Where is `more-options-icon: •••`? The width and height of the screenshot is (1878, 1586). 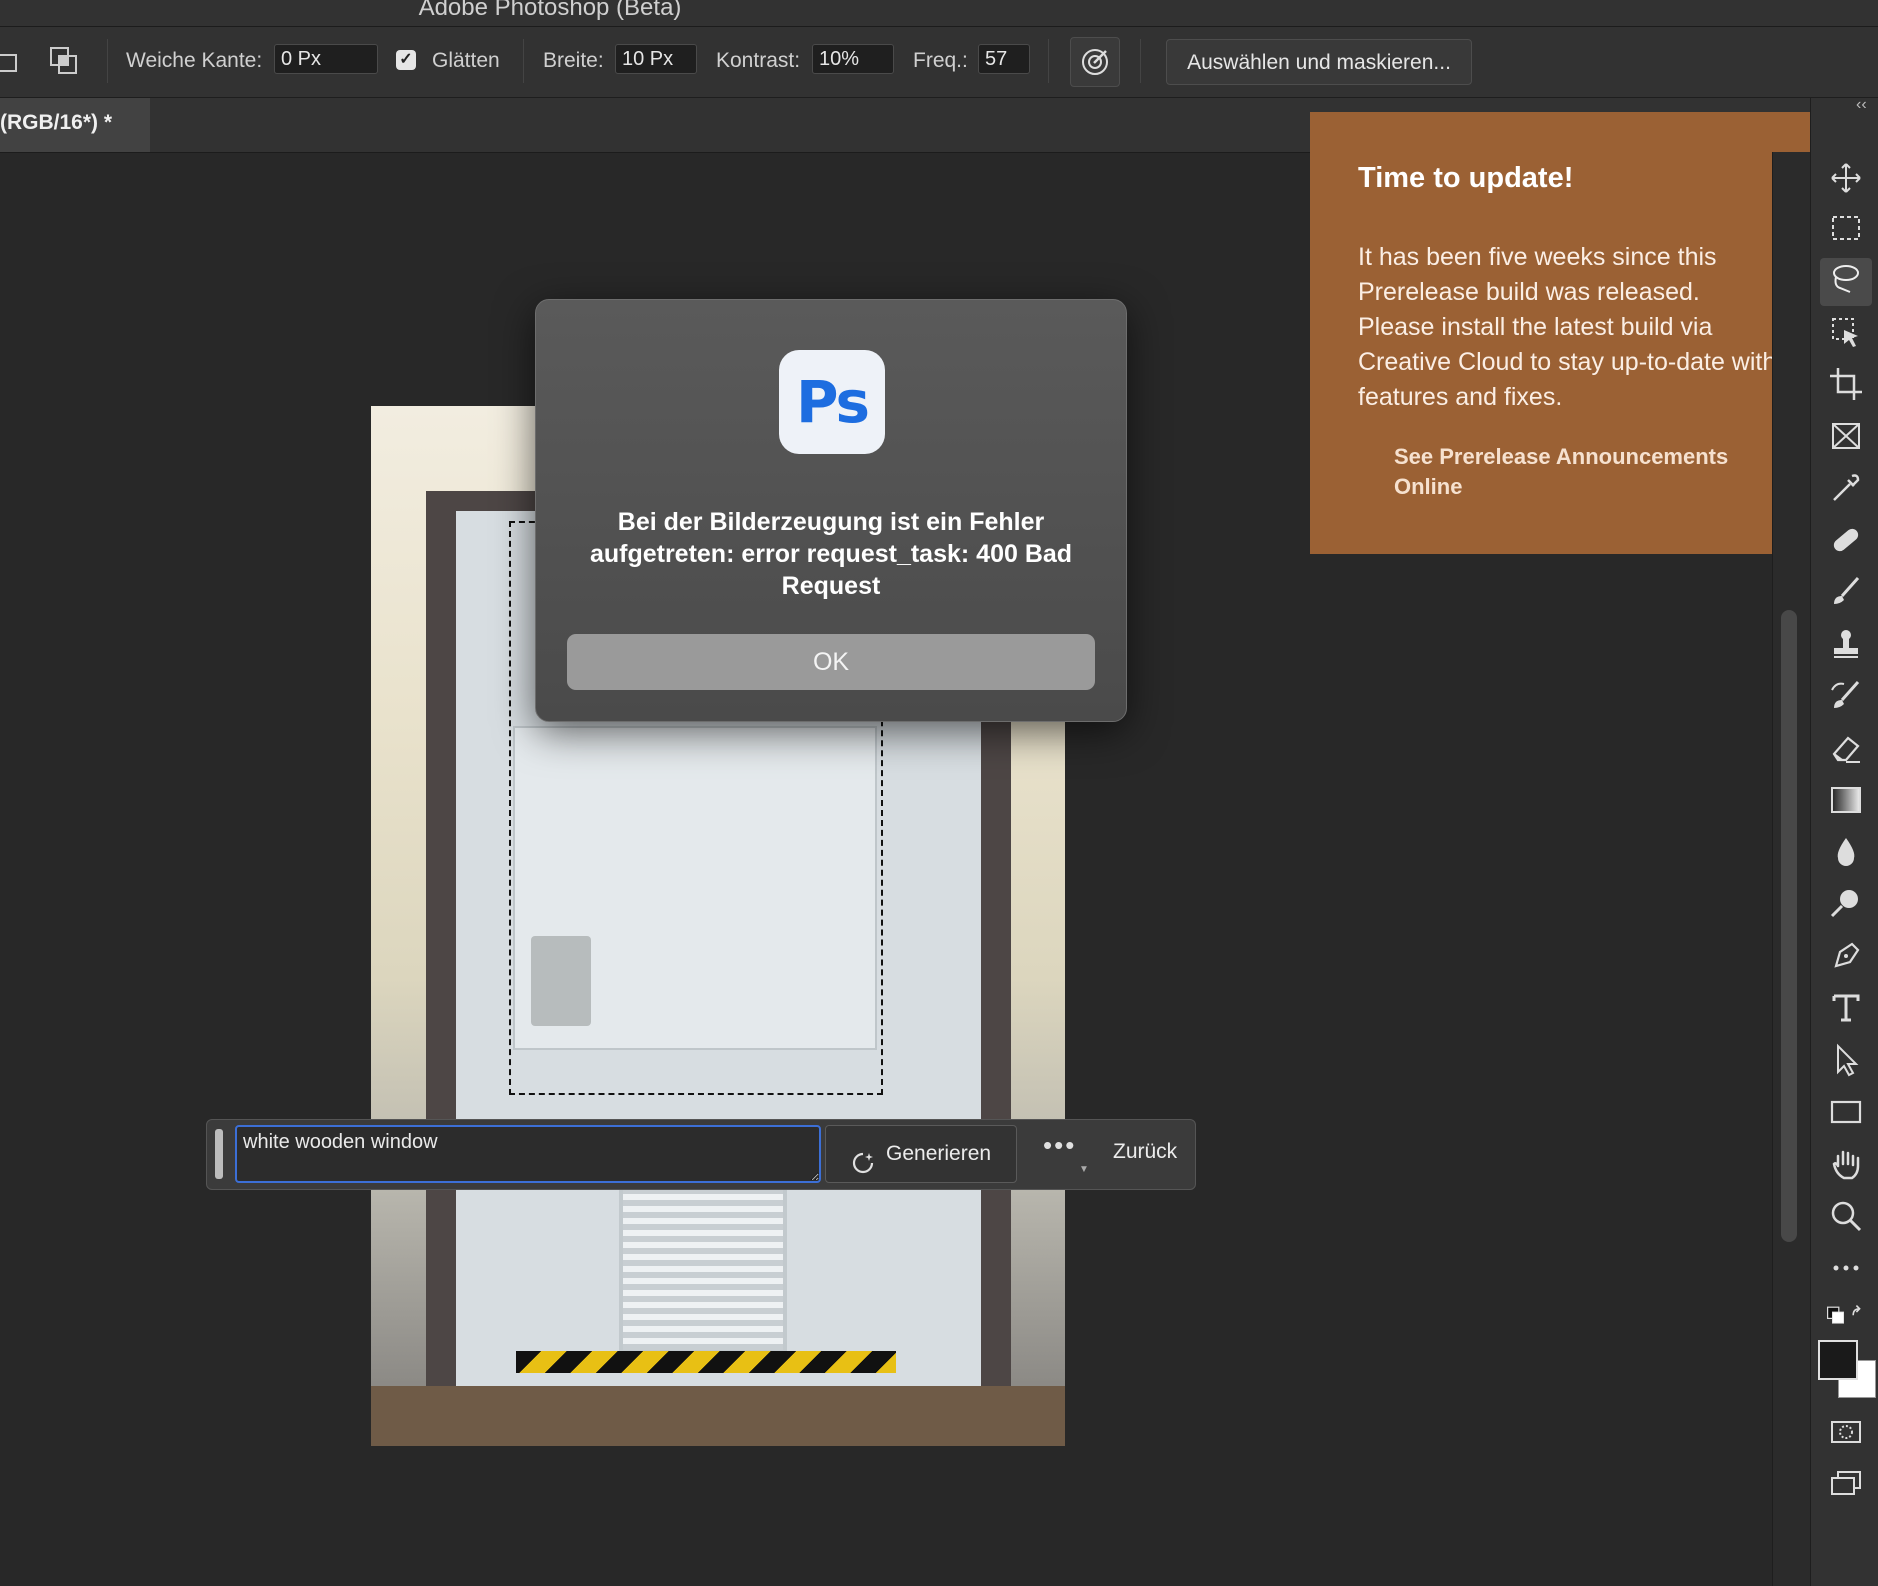
more-options-icon: ••• is located at coordinates (1059, 1145).